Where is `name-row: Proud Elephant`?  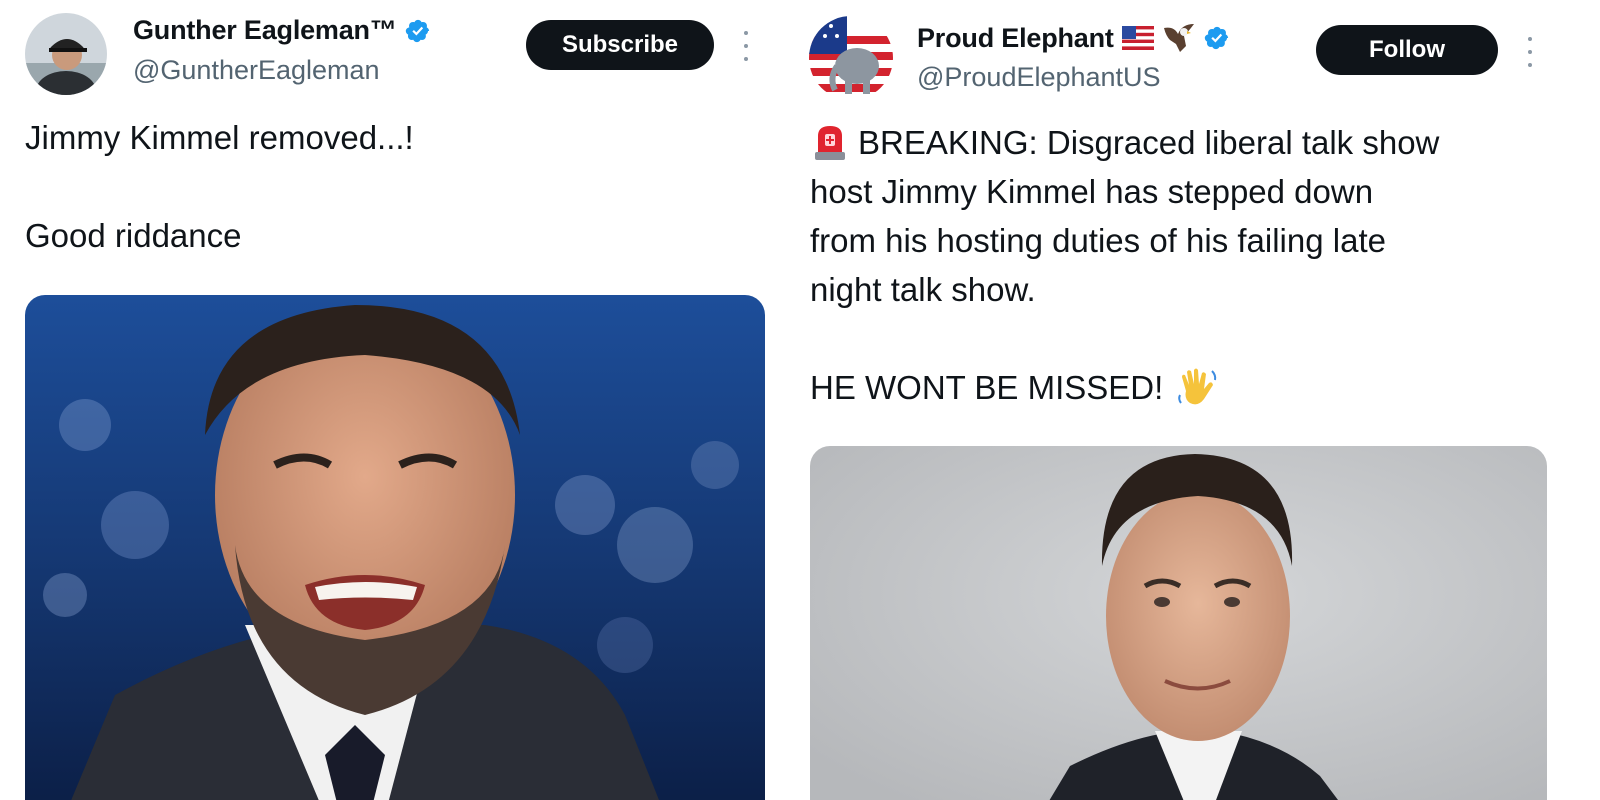 name-row: Proud Elephant is located at coordinates (1073, 38).